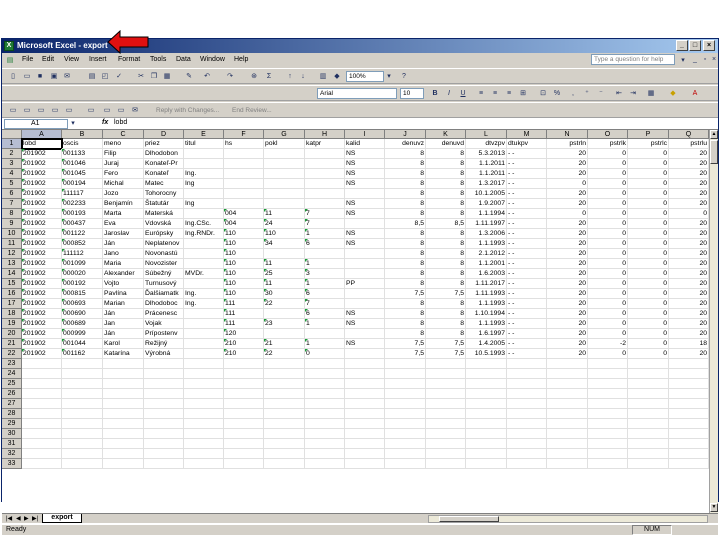 The height and width of the screenshot is (540, 720). What do you see at coordinates (12, 204) in the screenshot?
I see `row-header: 7` at bounding box center [12, 204].